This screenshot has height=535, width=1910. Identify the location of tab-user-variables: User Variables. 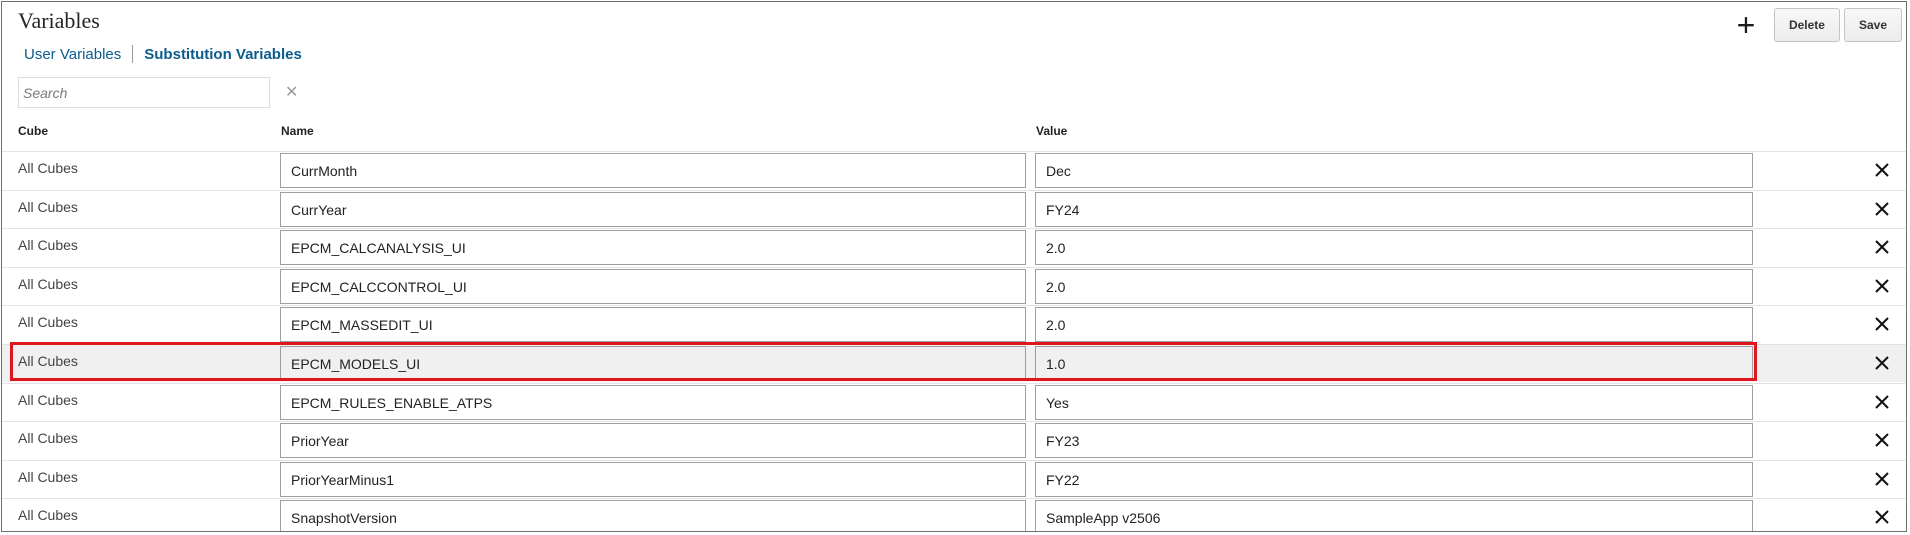
(72, 54).